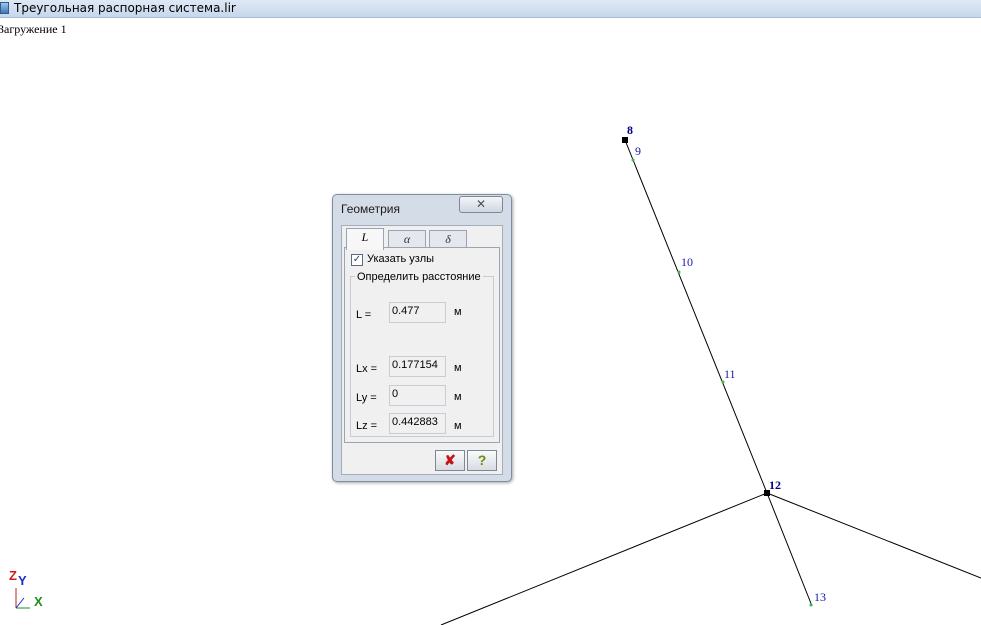 The width and height of the screenshot is (981, 625). Describe the element at coordinates (458, 426) in the screenshot. I see `Lz-unit: м` at that location.